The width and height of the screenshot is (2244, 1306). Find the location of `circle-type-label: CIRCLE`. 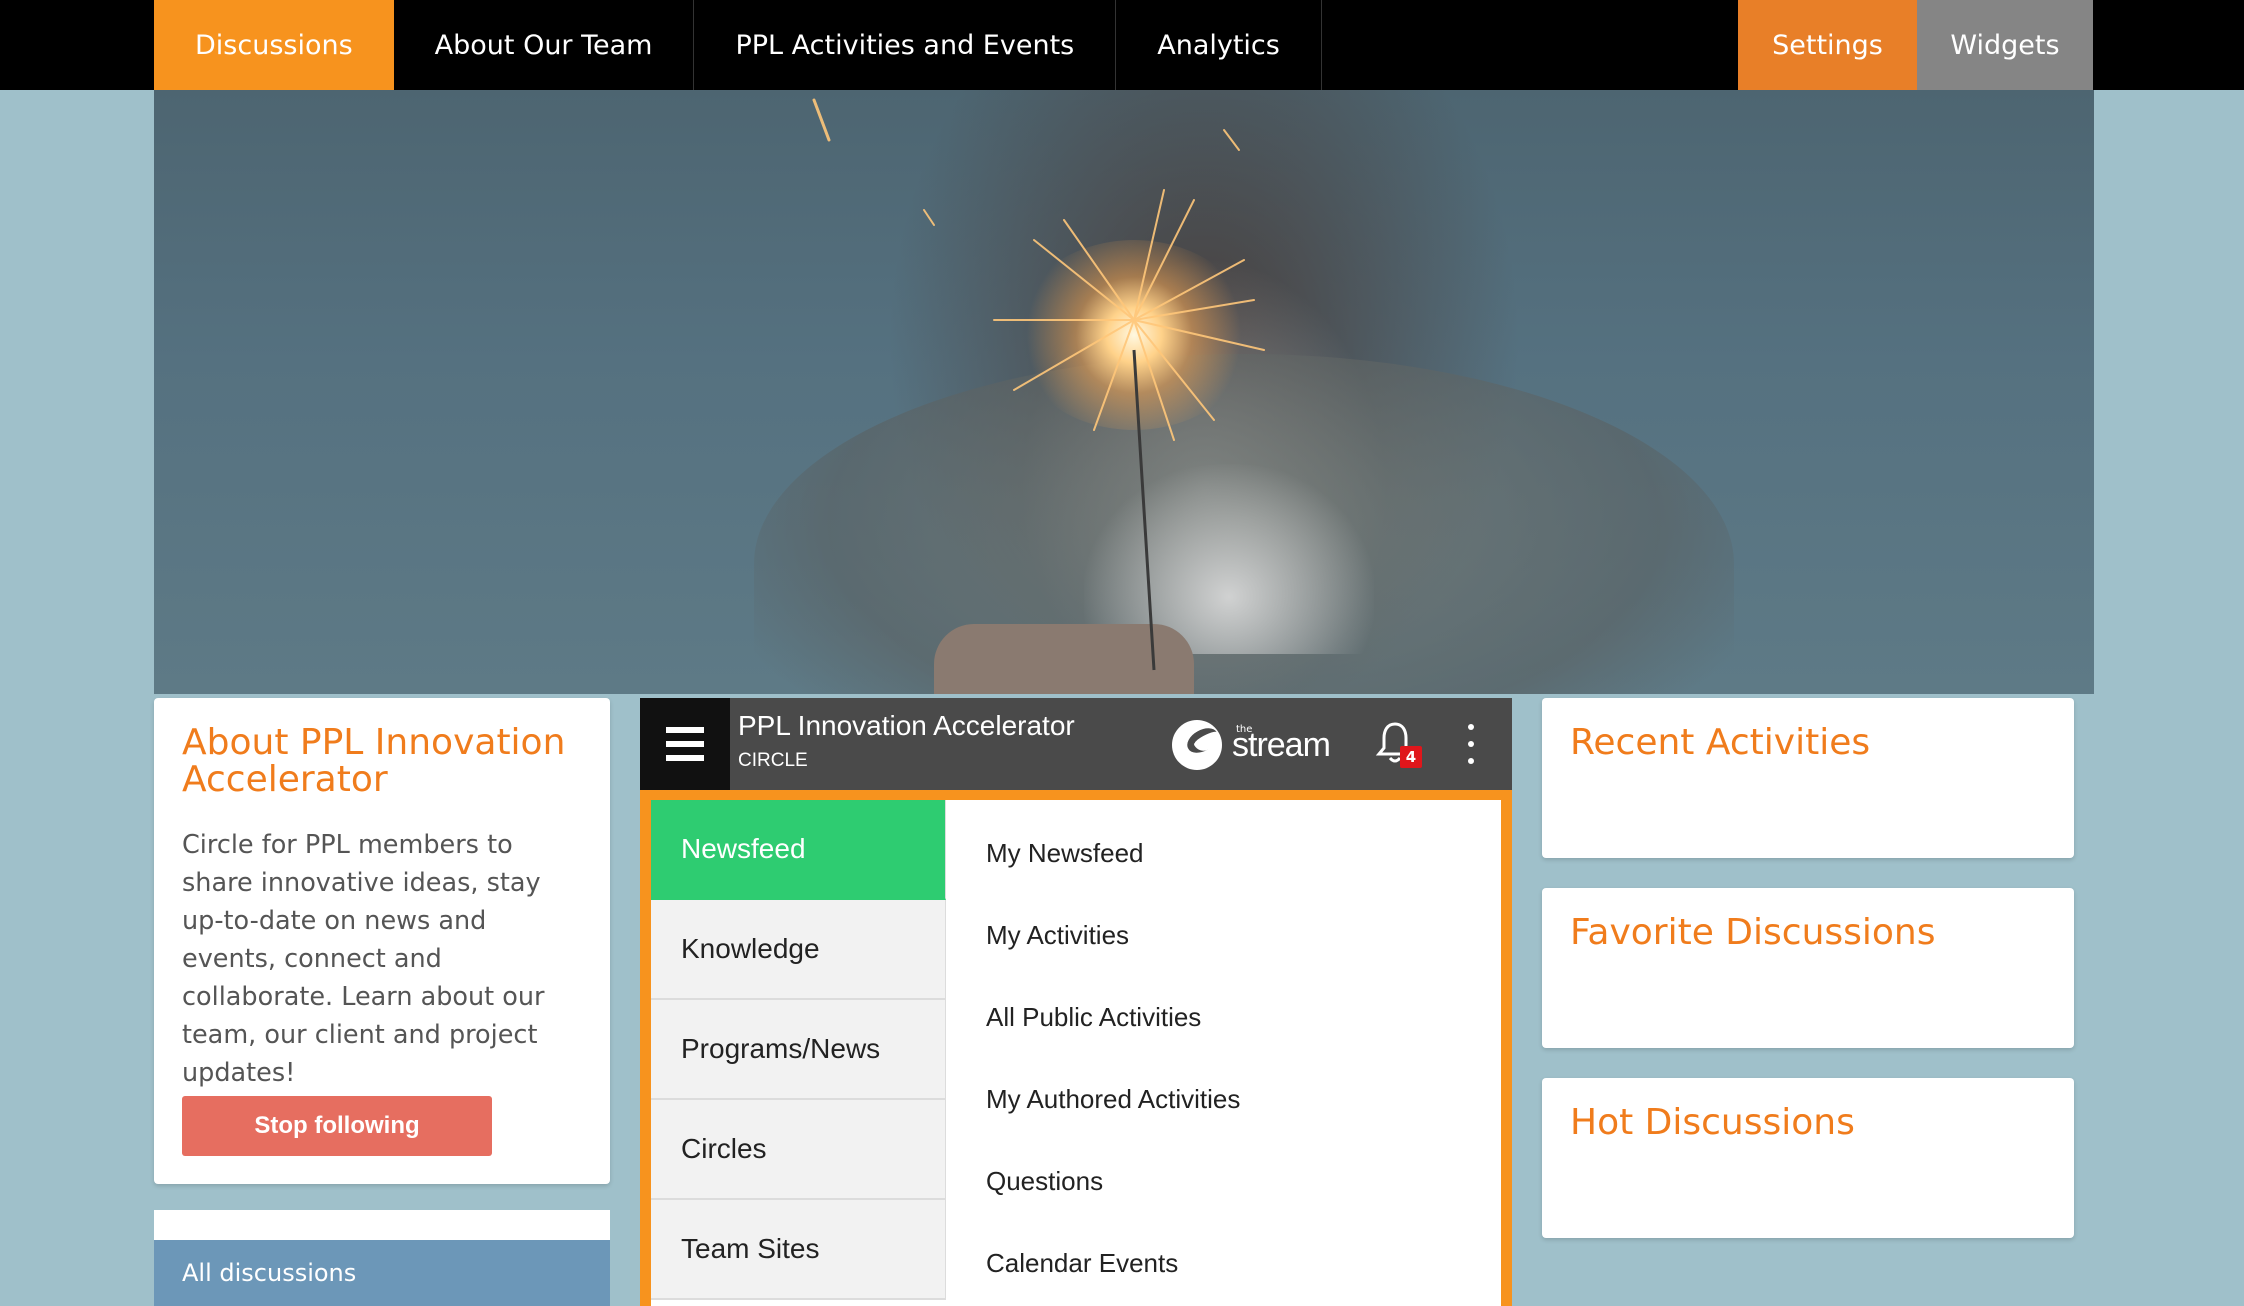

circle-type-label: CIRCLE is located at coordinates (773, 760).